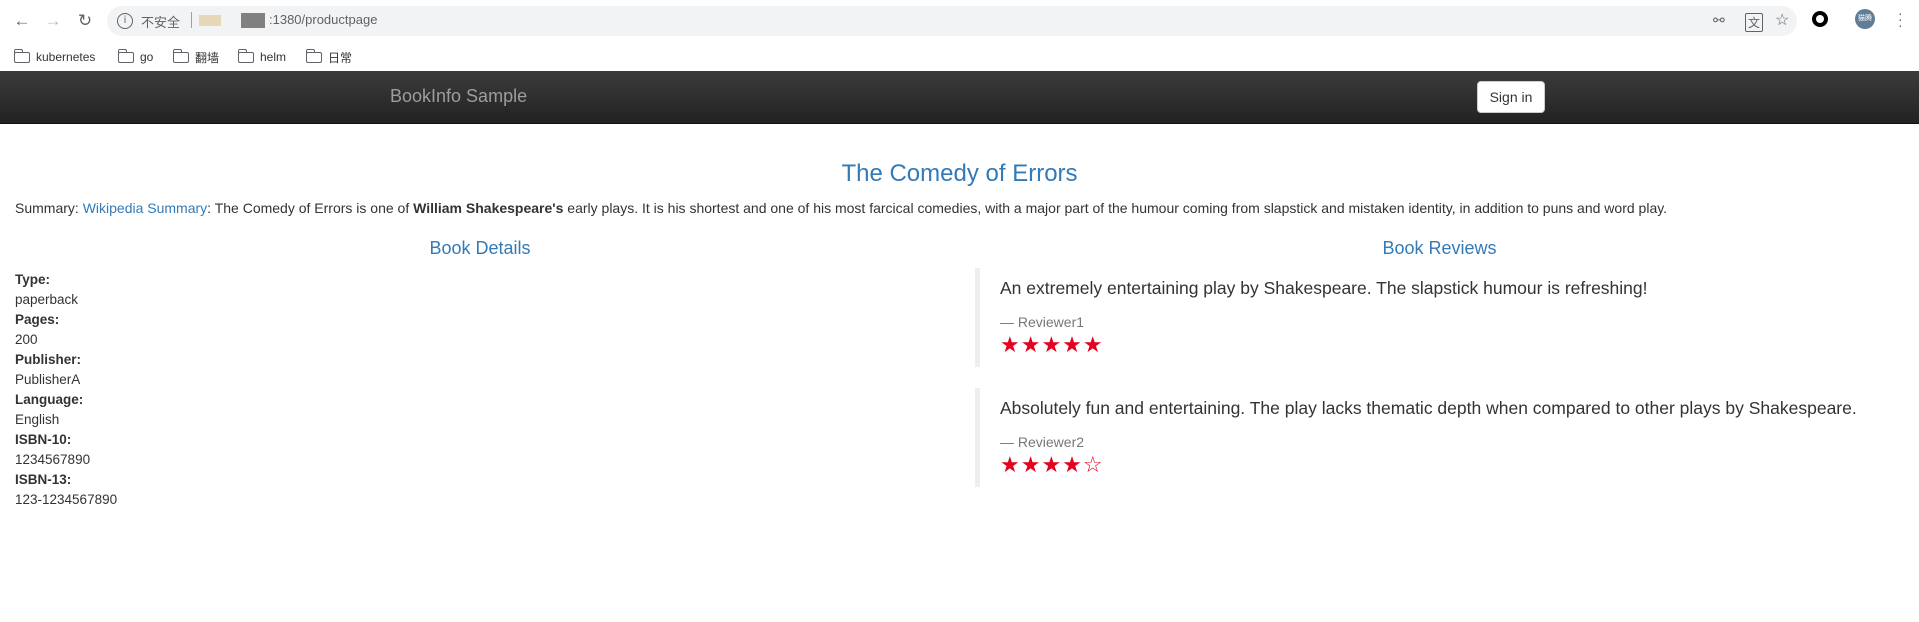  What do you see at coordinates (37, 319) in the screenshot?
I see `pages-label: Pages:` at bounding box center [37, 319].